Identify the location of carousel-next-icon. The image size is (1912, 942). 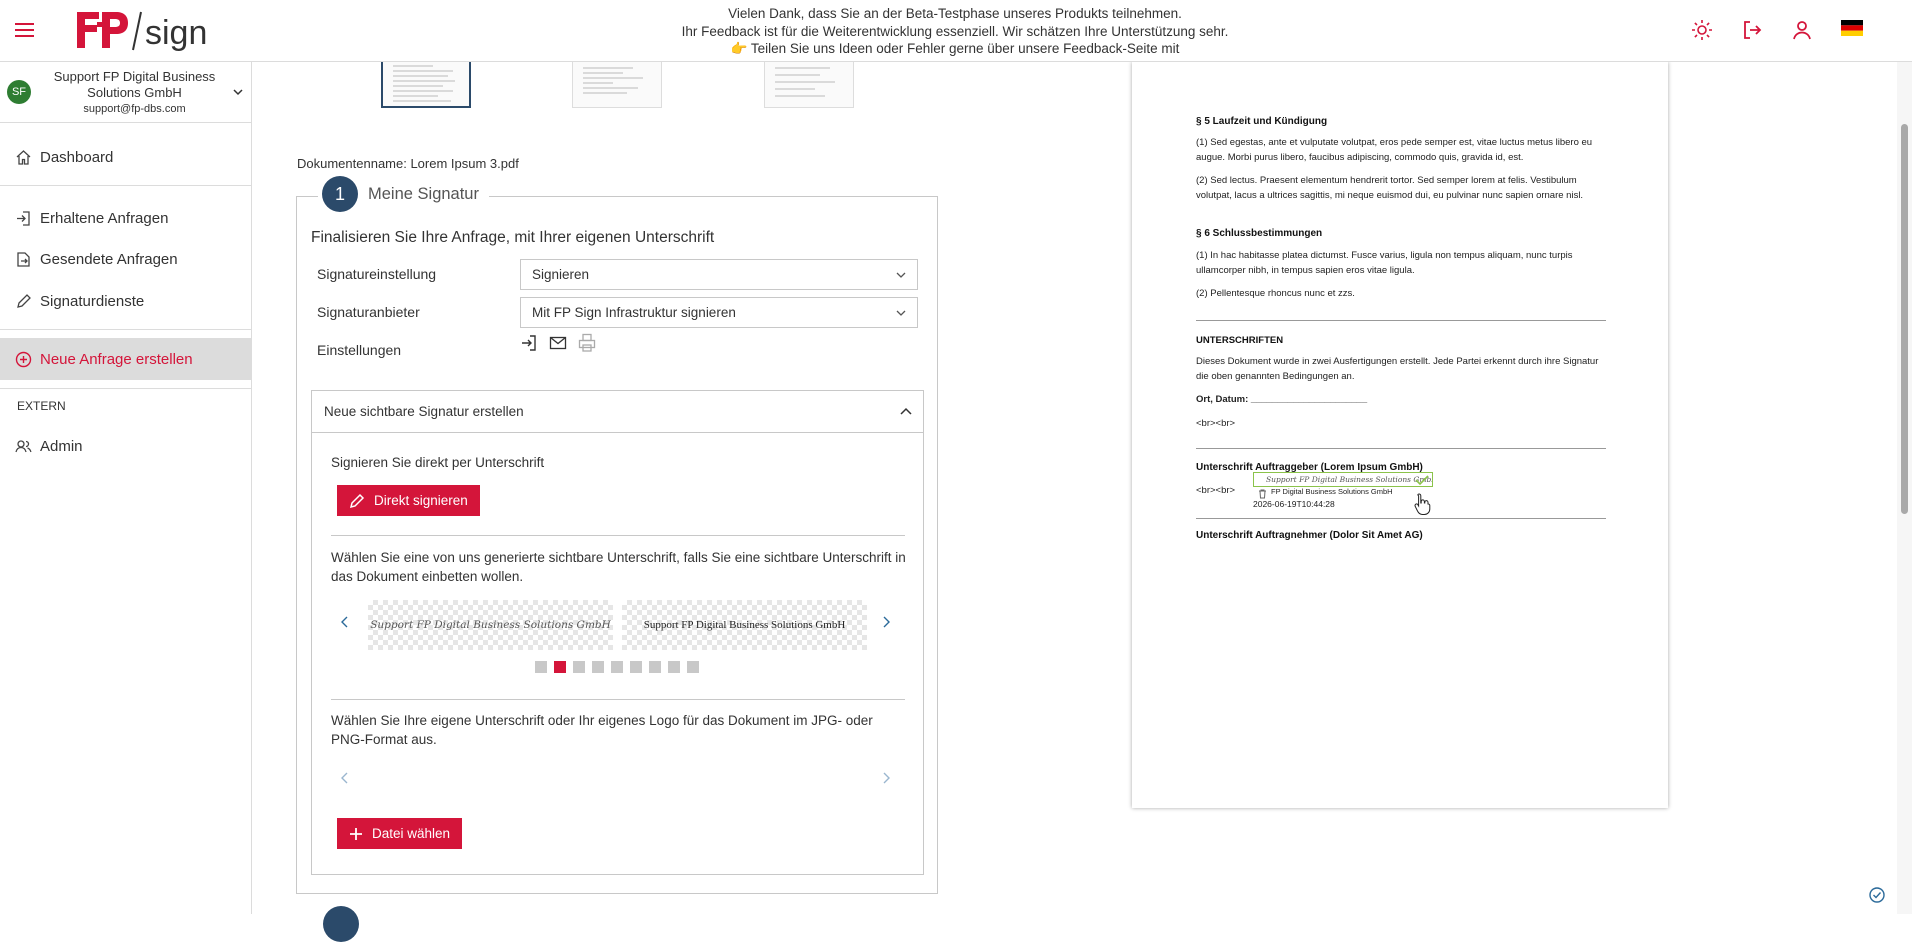
(886, 622).